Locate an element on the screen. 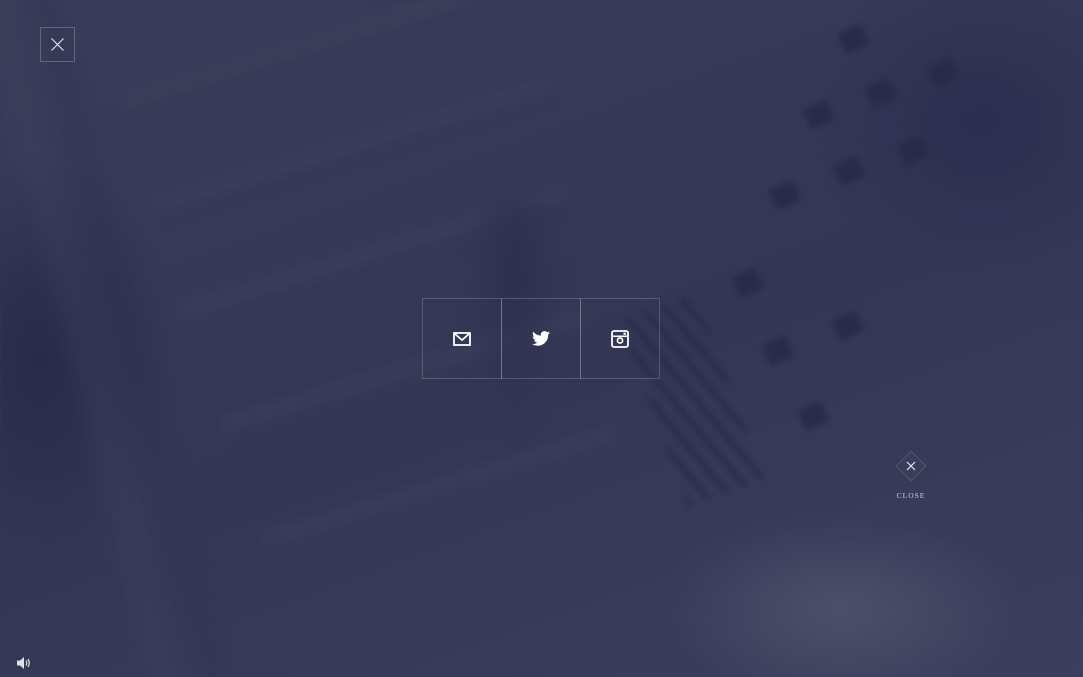 Image resolution: width=1083 pixels, height=677 pixels. twitter-icon is located at coordinates (541, 338).